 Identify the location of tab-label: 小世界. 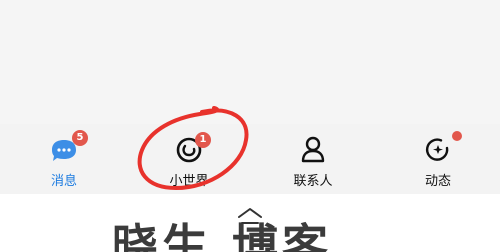
(189, 181).